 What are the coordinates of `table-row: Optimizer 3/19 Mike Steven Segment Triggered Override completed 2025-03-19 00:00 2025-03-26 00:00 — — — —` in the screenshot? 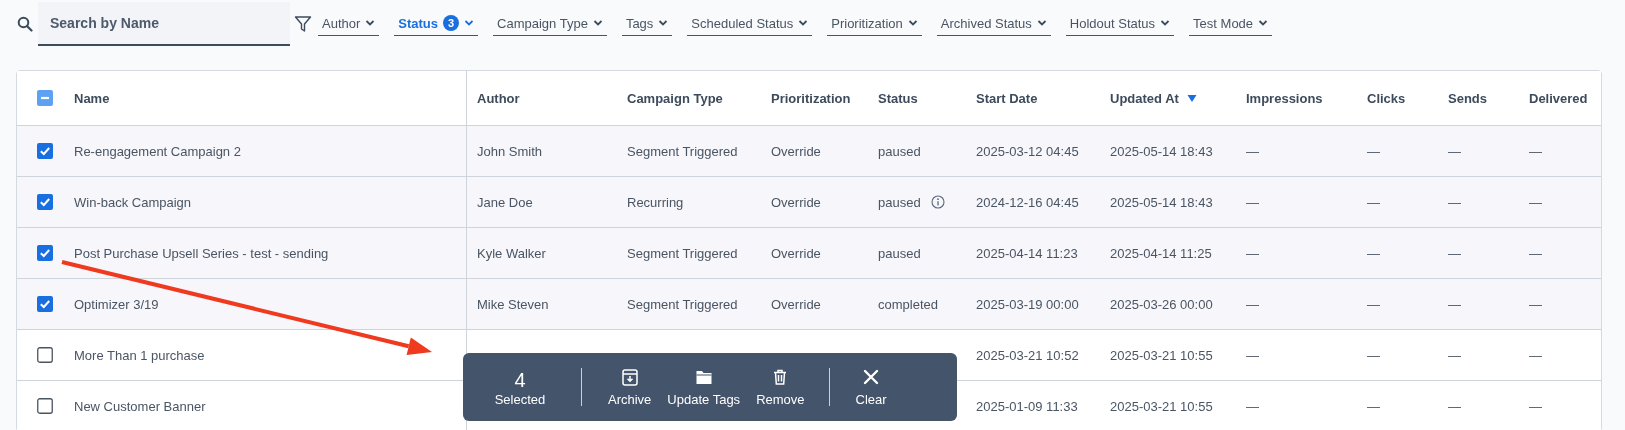 It's located at (809, 303).